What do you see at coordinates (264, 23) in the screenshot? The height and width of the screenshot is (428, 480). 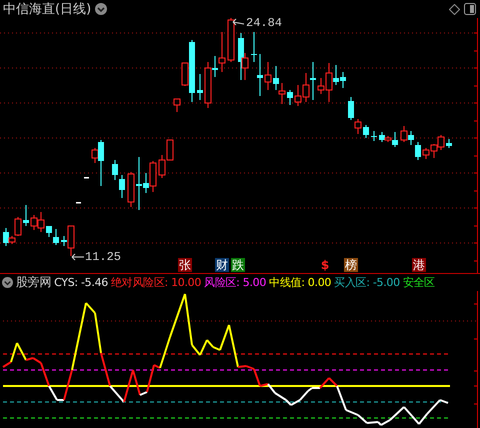 I see `high-price-label: 24.84` at bounding box center [264, 23].